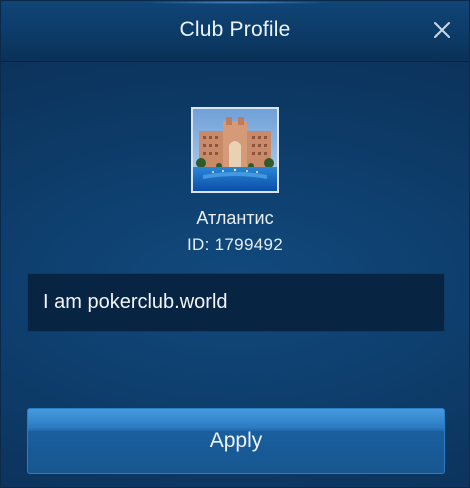 This screenshot has height=488, width=470. I want to click on club-id: ID: 1799492, so click(235, 244).